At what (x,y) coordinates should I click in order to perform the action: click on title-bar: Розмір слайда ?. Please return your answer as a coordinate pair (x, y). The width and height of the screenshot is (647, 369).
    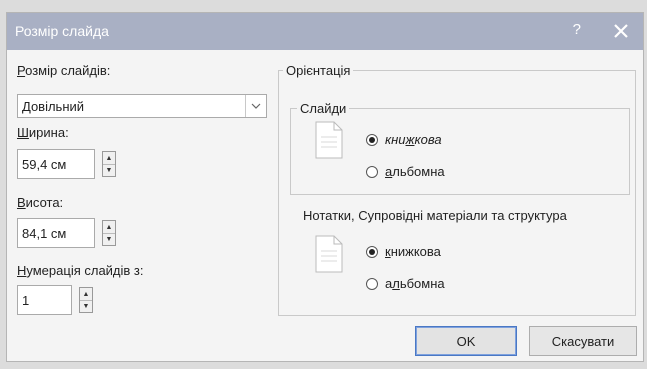
    Looking at the image, I should click on (325, 31).